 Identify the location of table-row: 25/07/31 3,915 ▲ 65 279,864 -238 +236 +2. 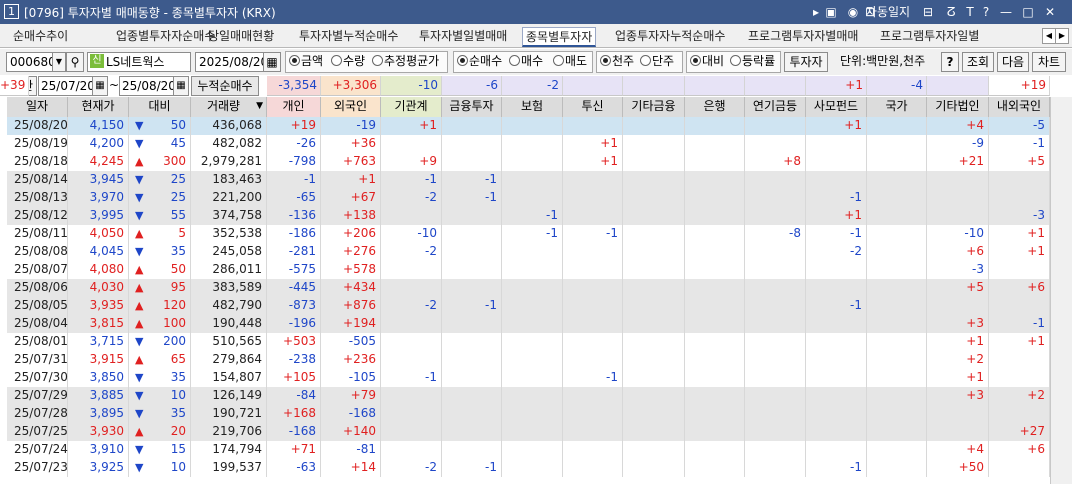
(528, 360).